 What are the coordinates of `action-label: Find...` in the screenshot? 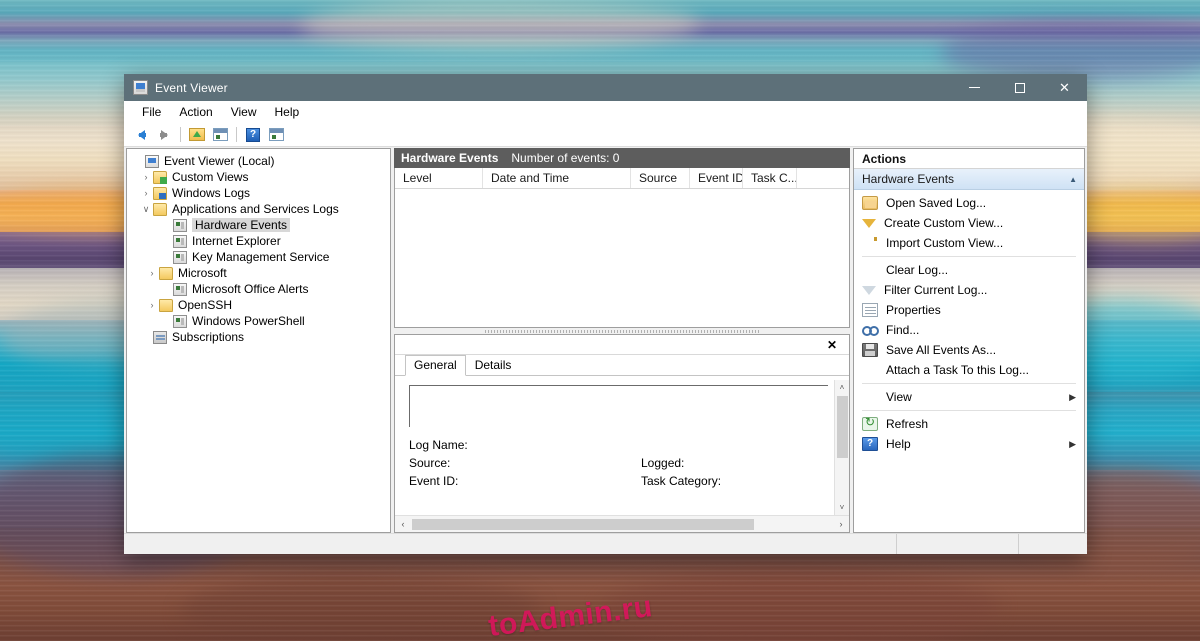 It's located at (903, 330).